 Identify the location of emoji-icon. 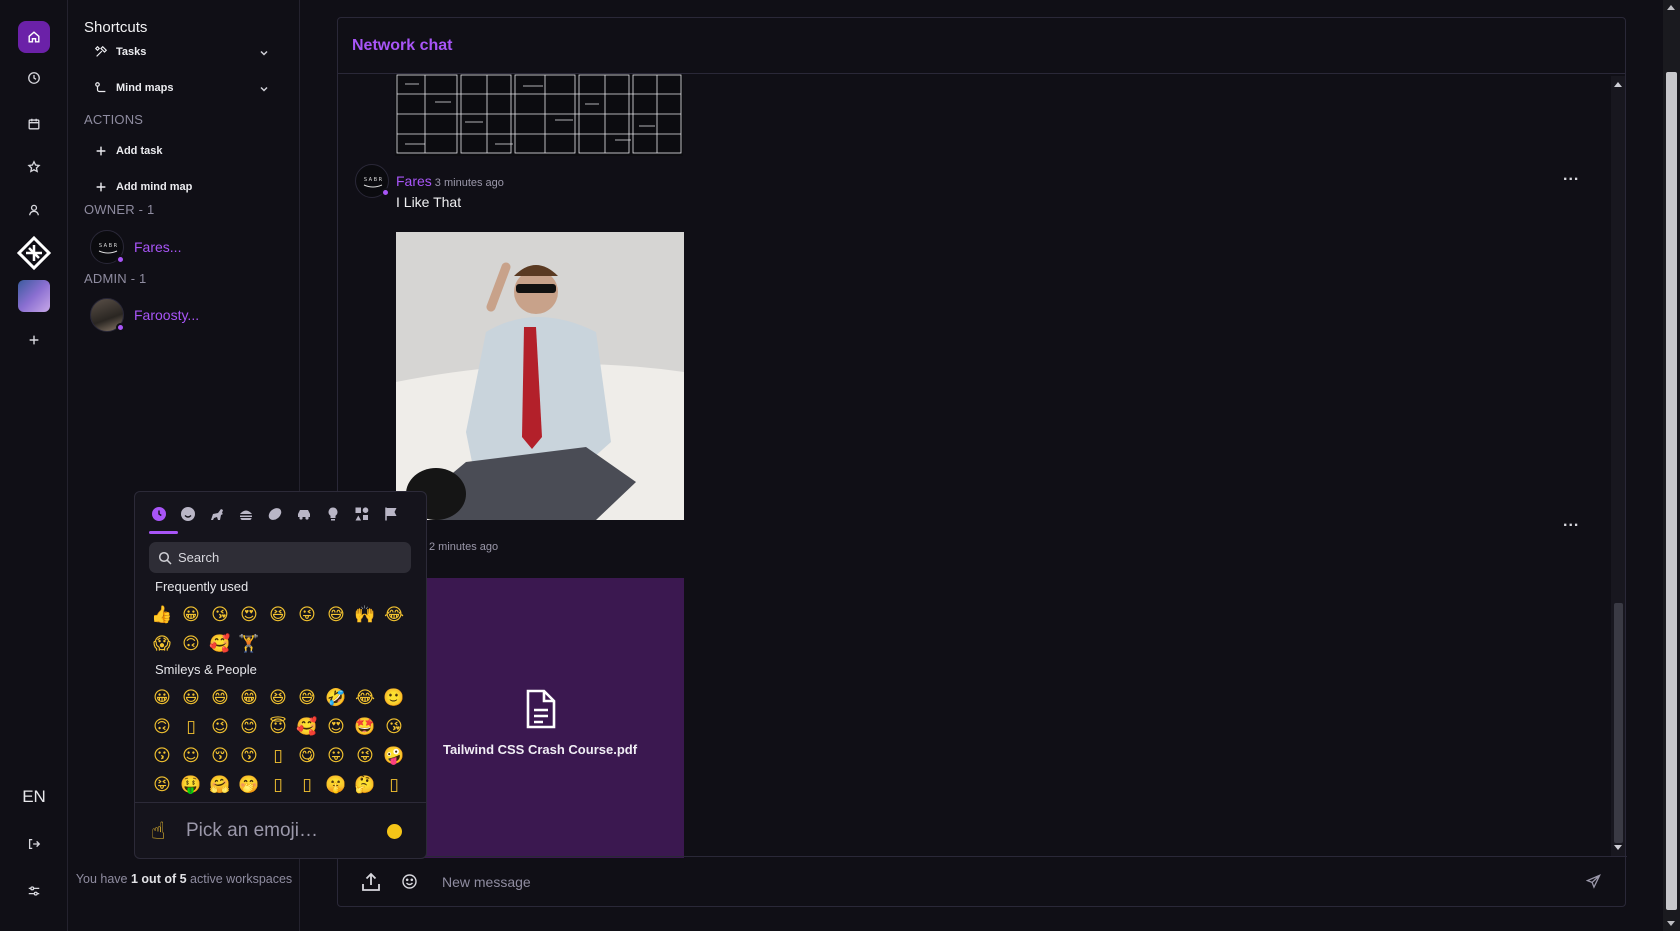
(409, 881).